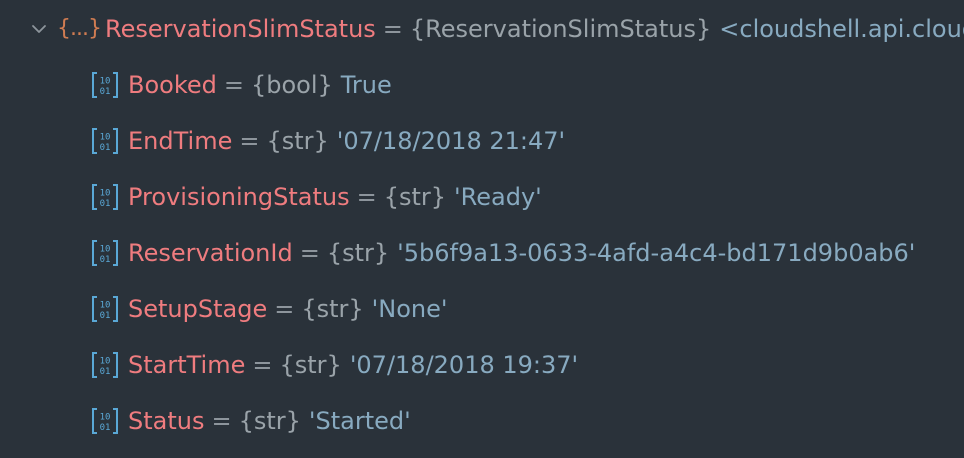 This screenshot has height=458, width=964. What do you see at coordinates (464, 365) in the screenshot?
I see `variable-value: '07/18/2018 19:37'` at bounding box center [464, 365].